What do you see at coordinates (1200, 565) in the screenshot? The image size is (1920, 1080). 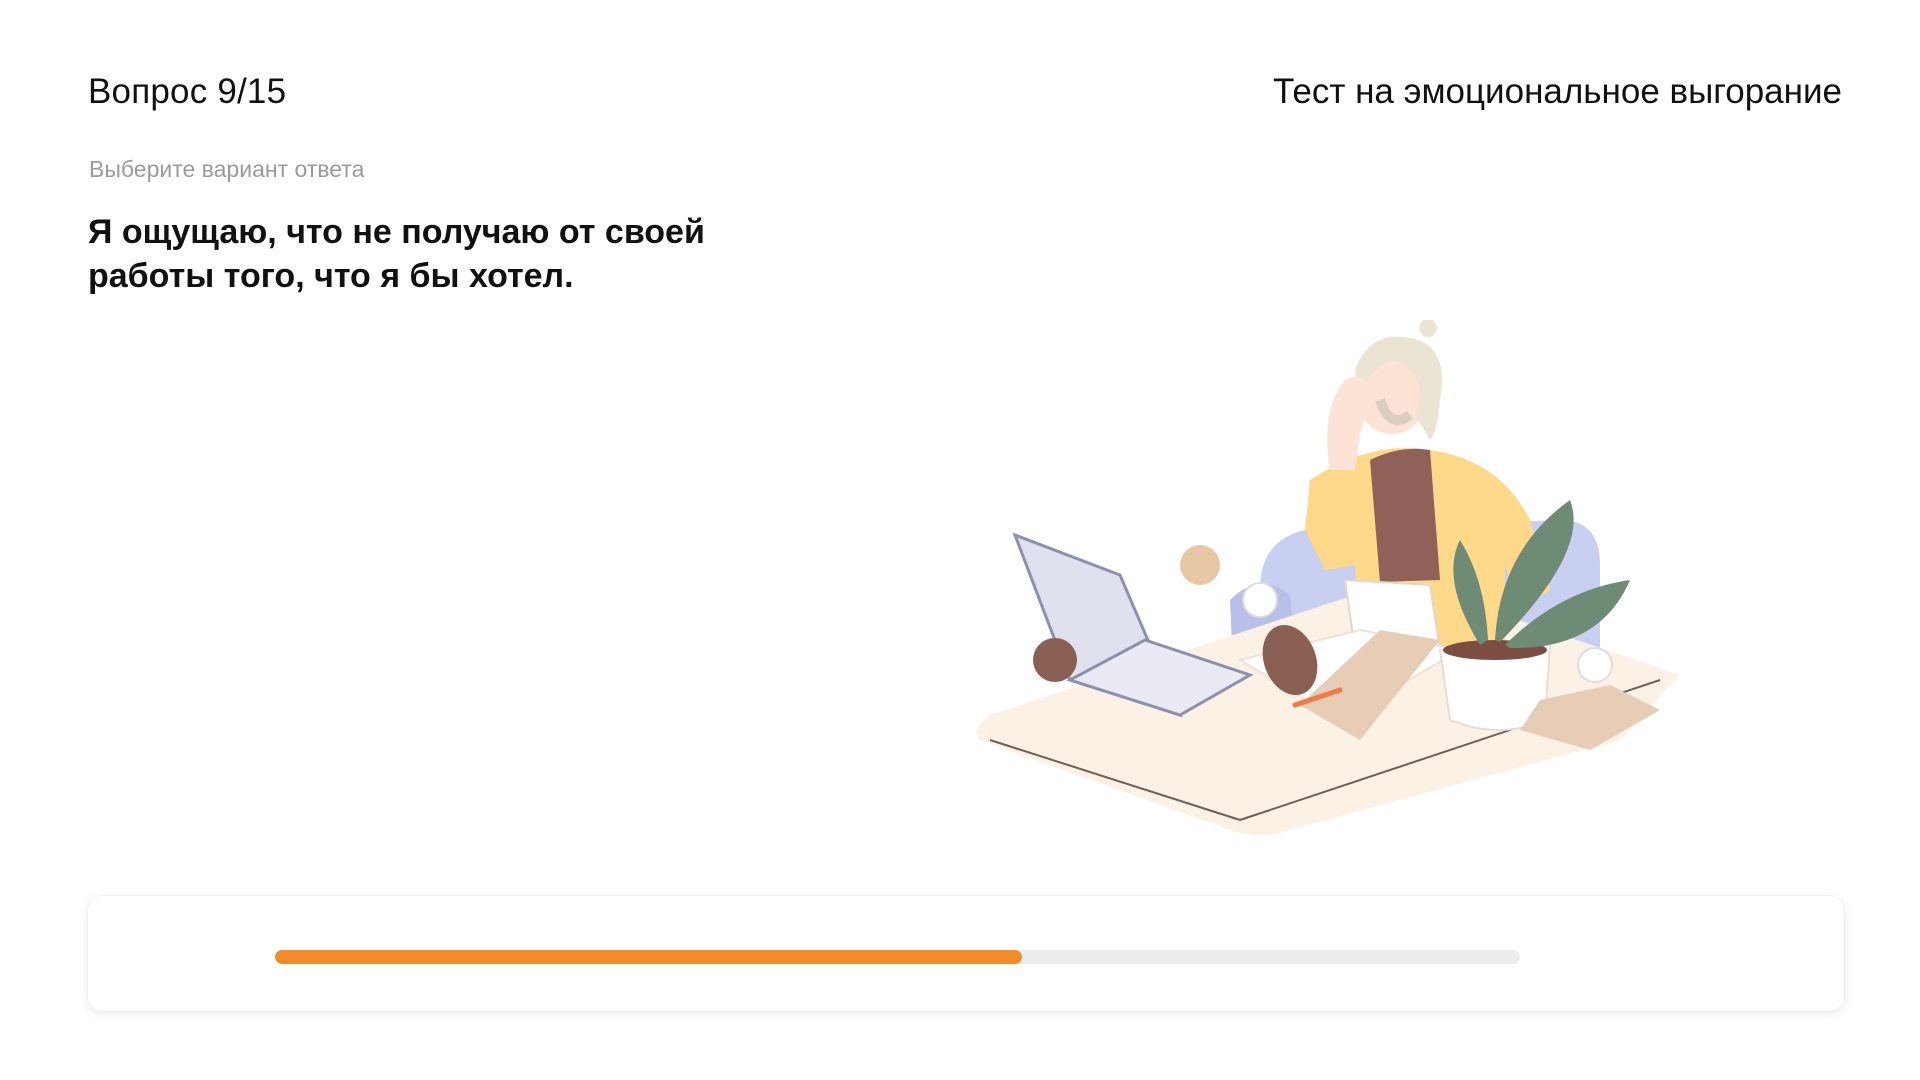 I see `crumpled-paper-tan` at bounding box center [1200, 565].